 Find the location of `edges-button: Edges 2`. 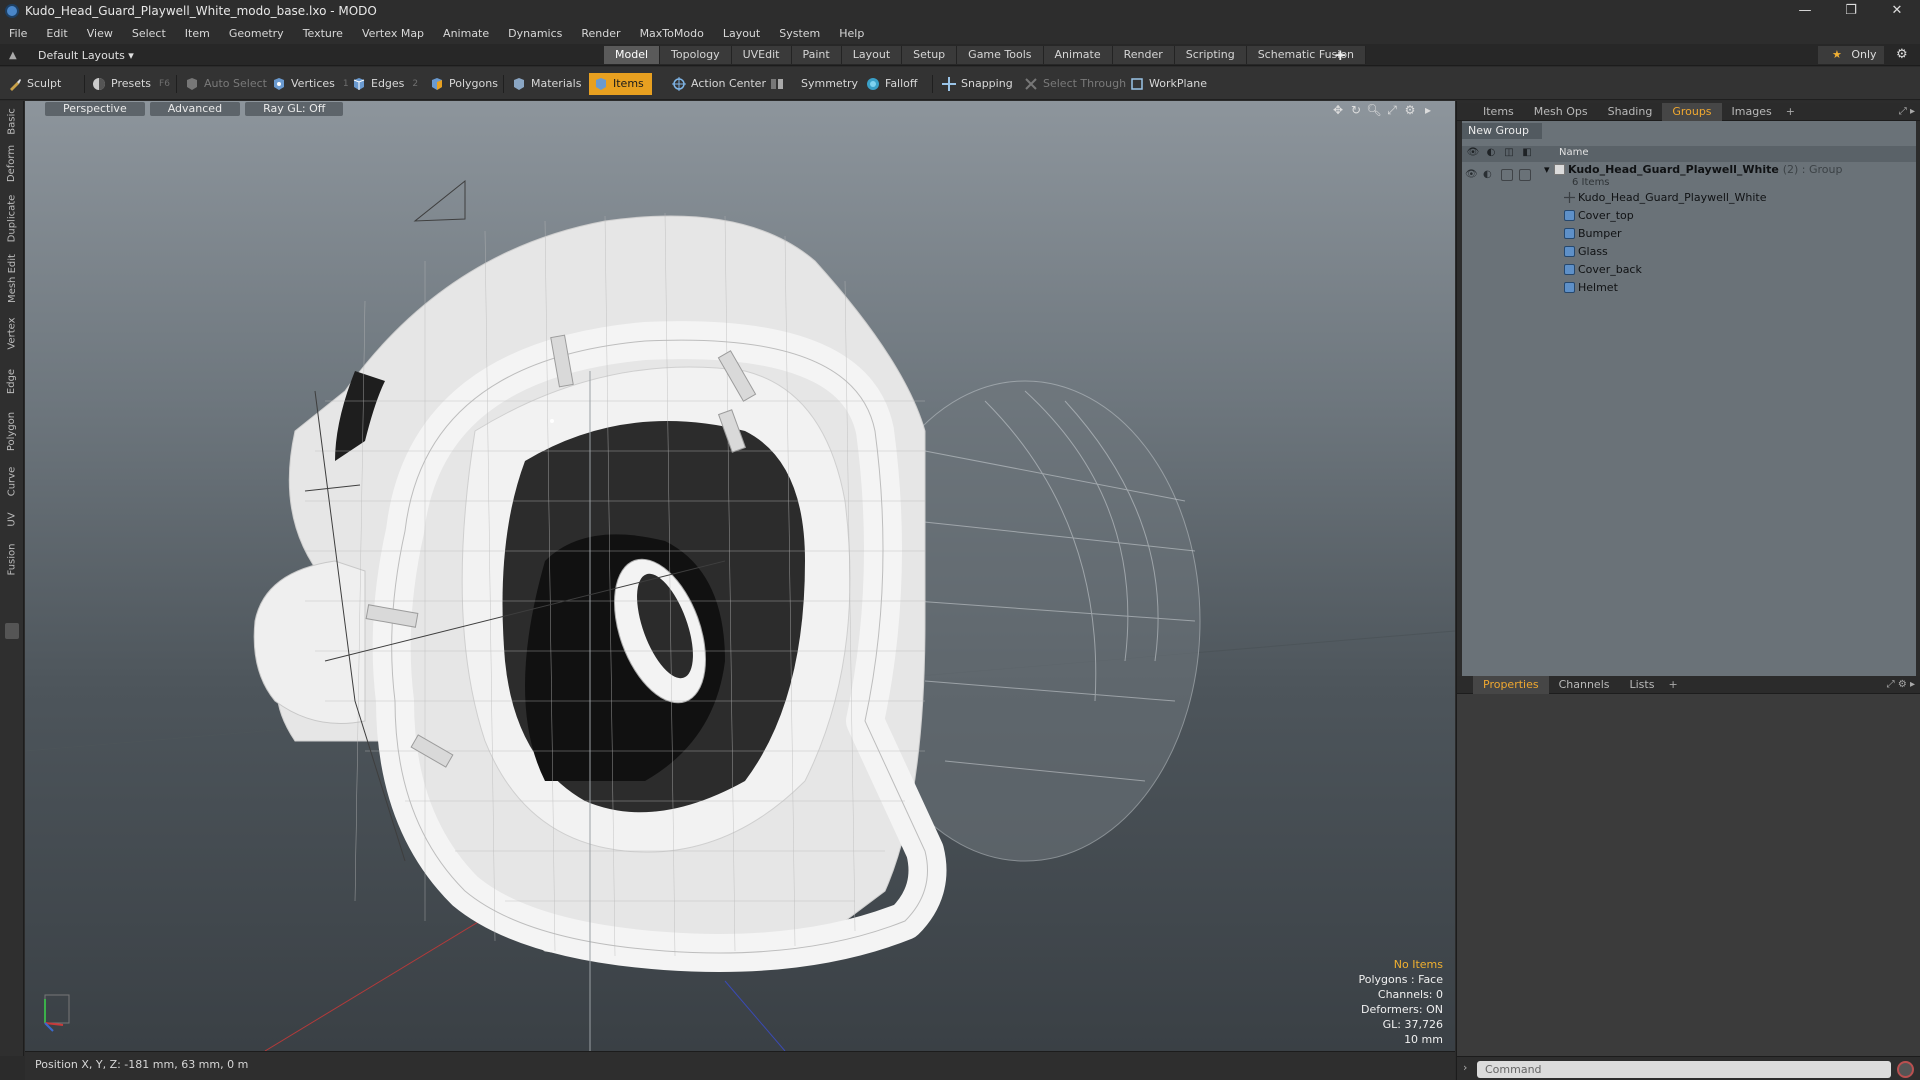

edges-button: Edges 2 is located at coordinates (385, 84).